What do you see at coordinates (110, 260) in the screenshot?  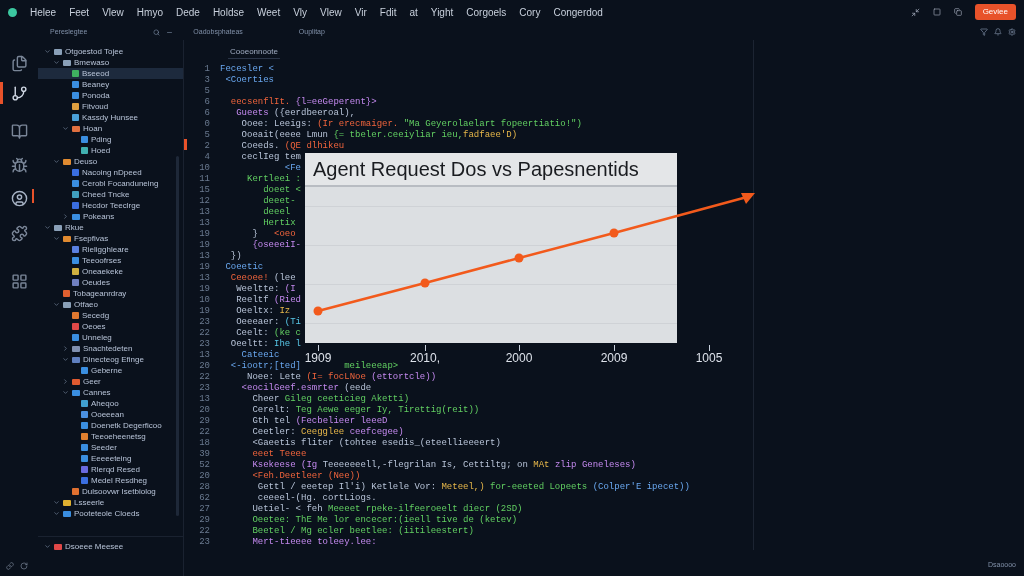 I see `tree-item: Teeoofrses` at bounding box center [110, 260].